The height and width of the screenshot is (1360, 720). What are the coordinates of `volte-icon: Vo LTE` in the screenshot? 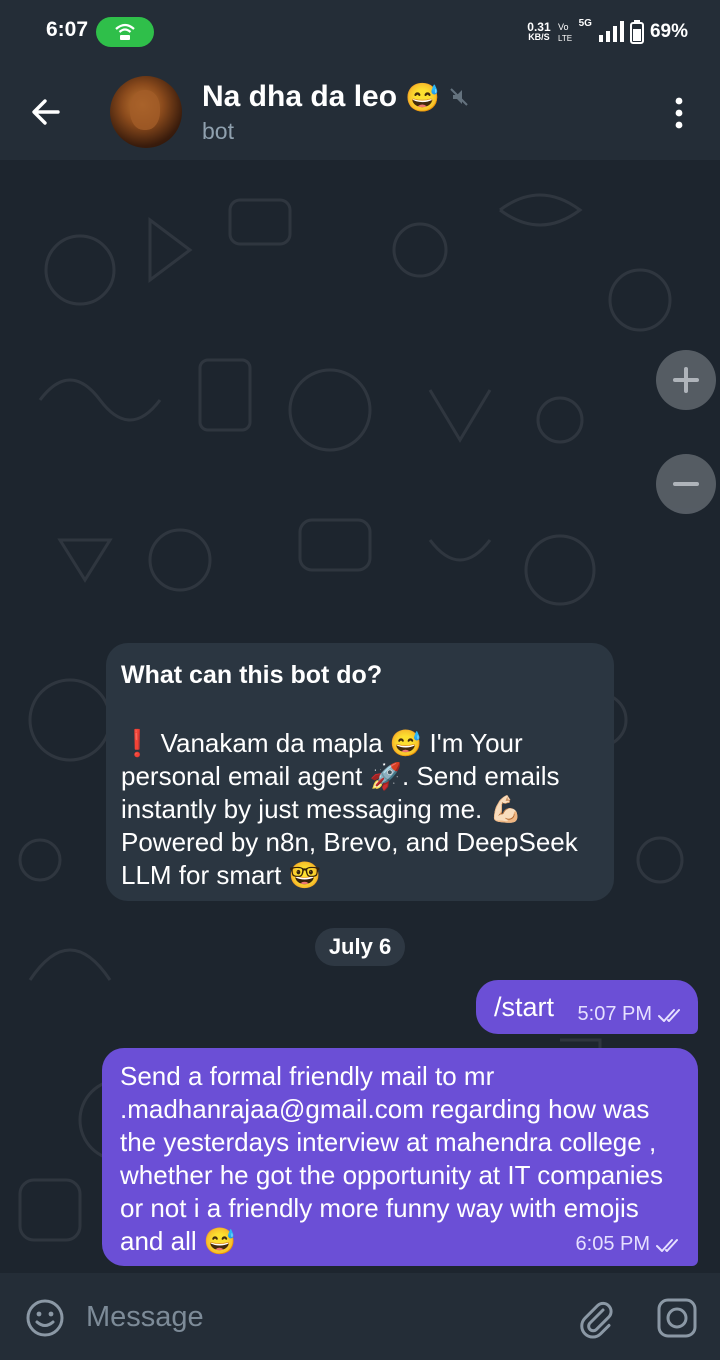 It's located at (565, 32).